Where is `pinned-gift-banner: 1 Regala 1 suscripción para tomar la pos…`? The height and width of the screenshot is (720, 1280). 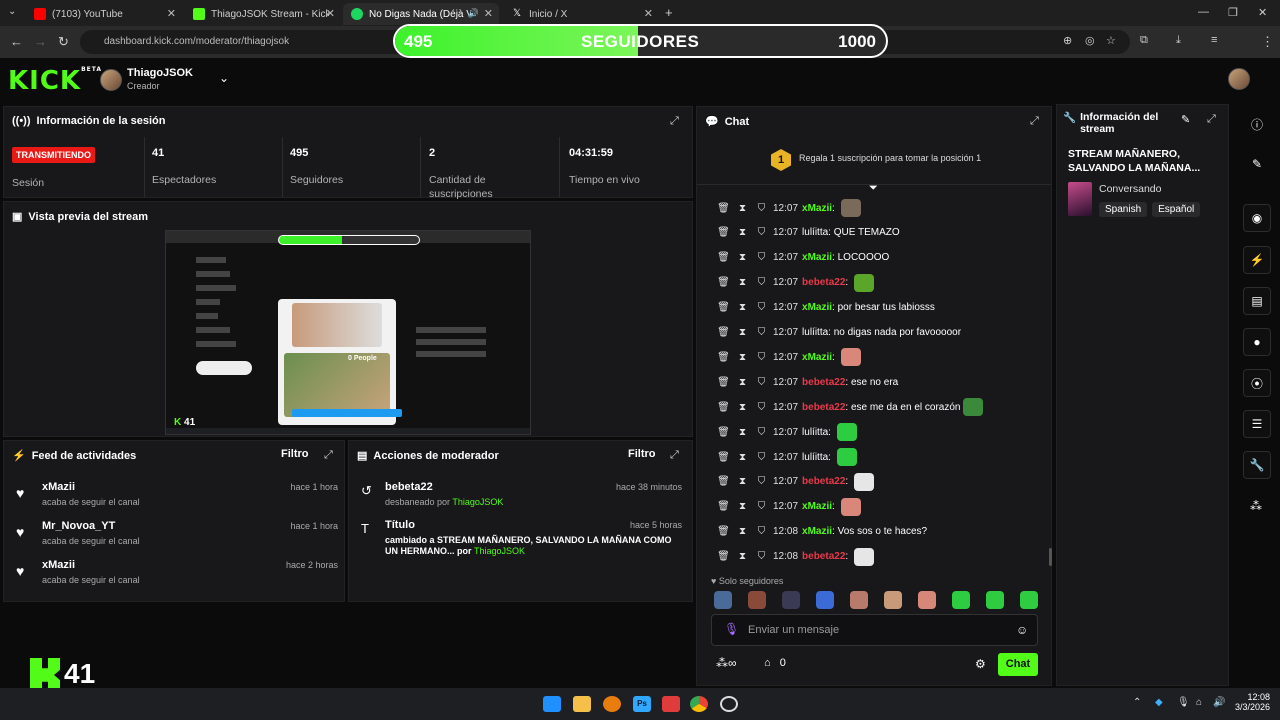
pinned-gift-banner: 1 Regala 1 suscripción para tomar la pos… is located at coordinates (874, 161).